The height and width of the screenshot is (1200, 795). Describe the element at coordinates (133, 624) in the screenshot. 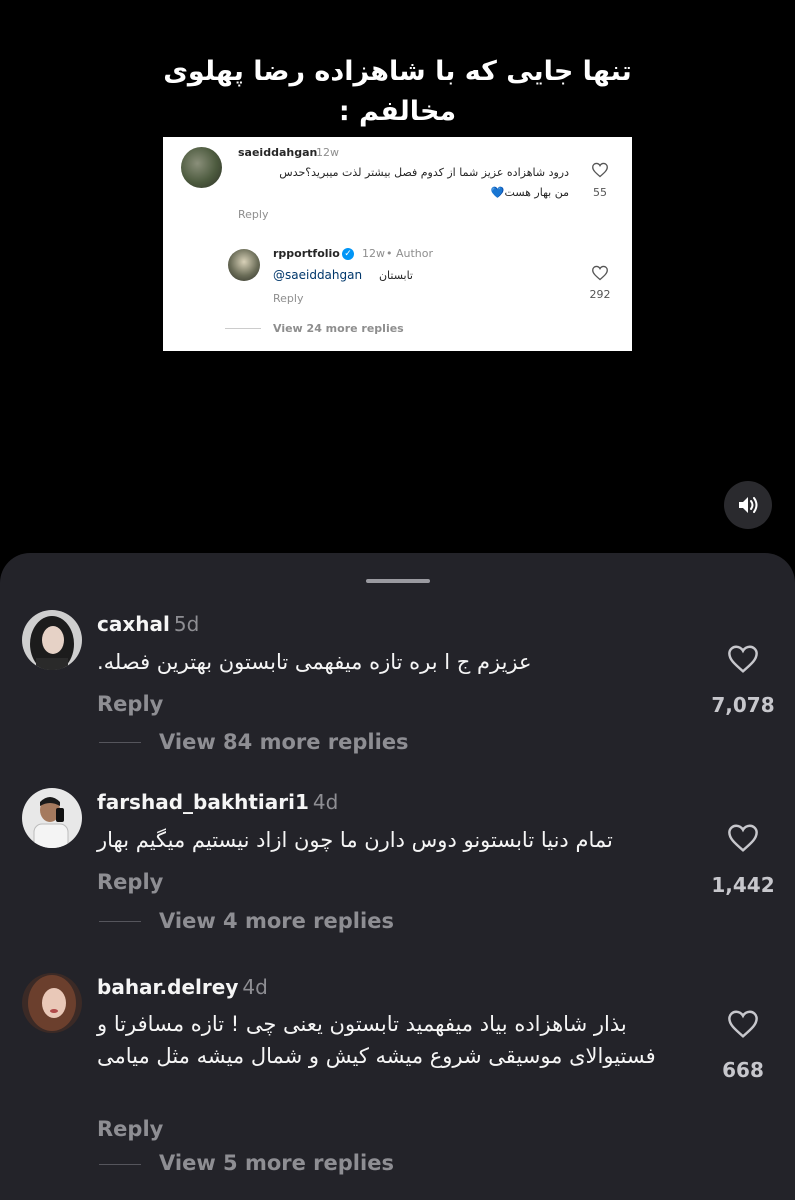

I see `username-text: caxhal` at that location.